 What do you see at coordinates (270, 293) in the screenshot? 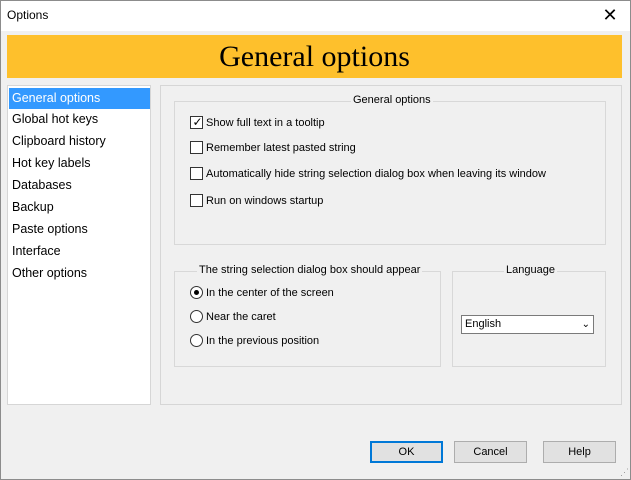
I see `radio-label: In the center of the screen` at bounding box center [270, 293].